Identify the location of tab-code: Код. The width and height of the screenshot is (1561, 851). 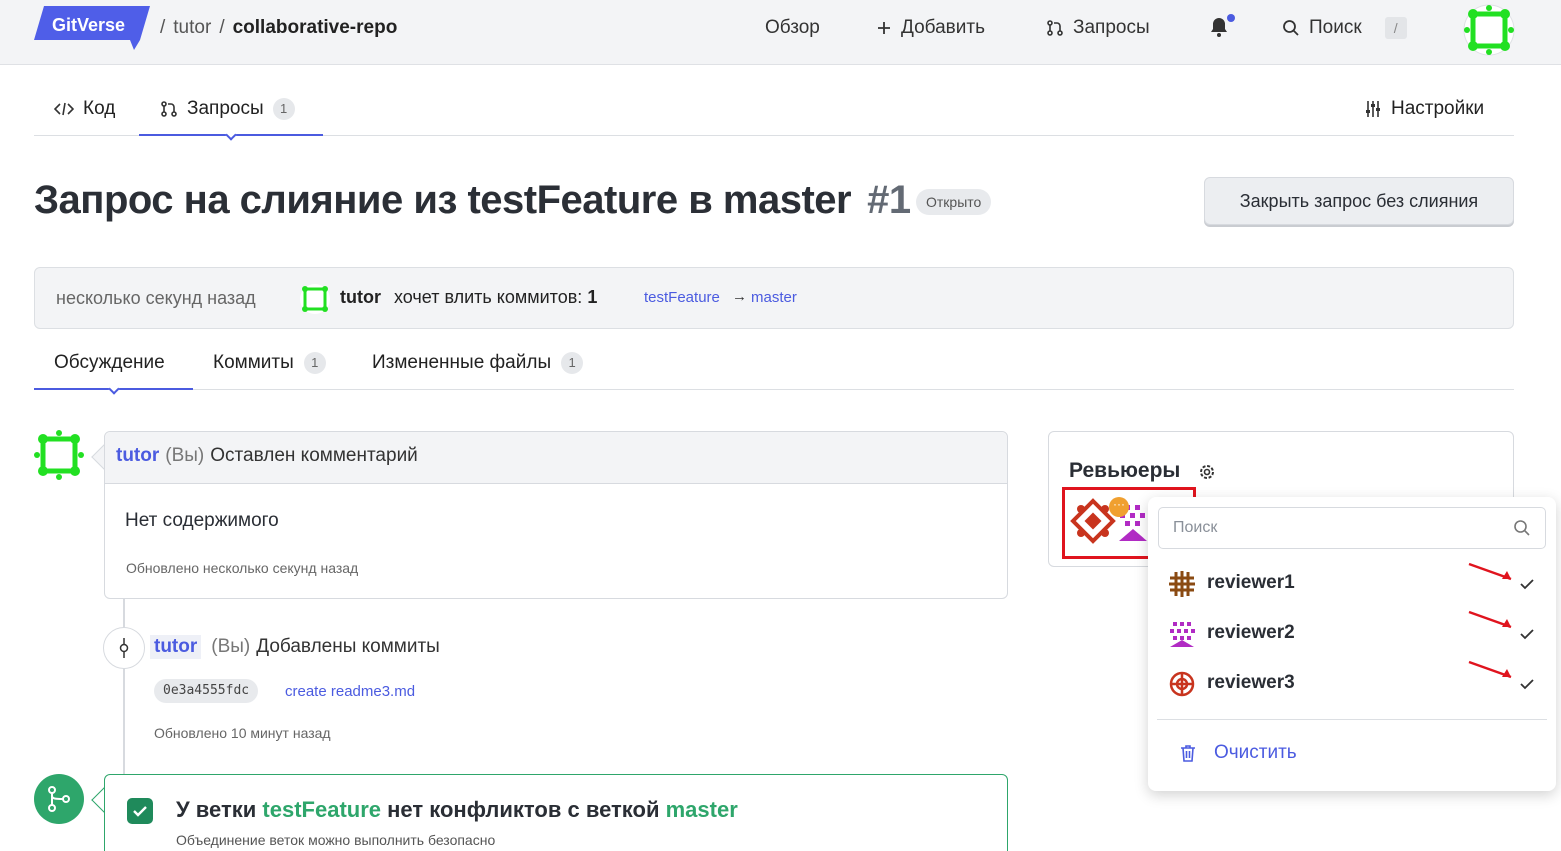
(84, 109).